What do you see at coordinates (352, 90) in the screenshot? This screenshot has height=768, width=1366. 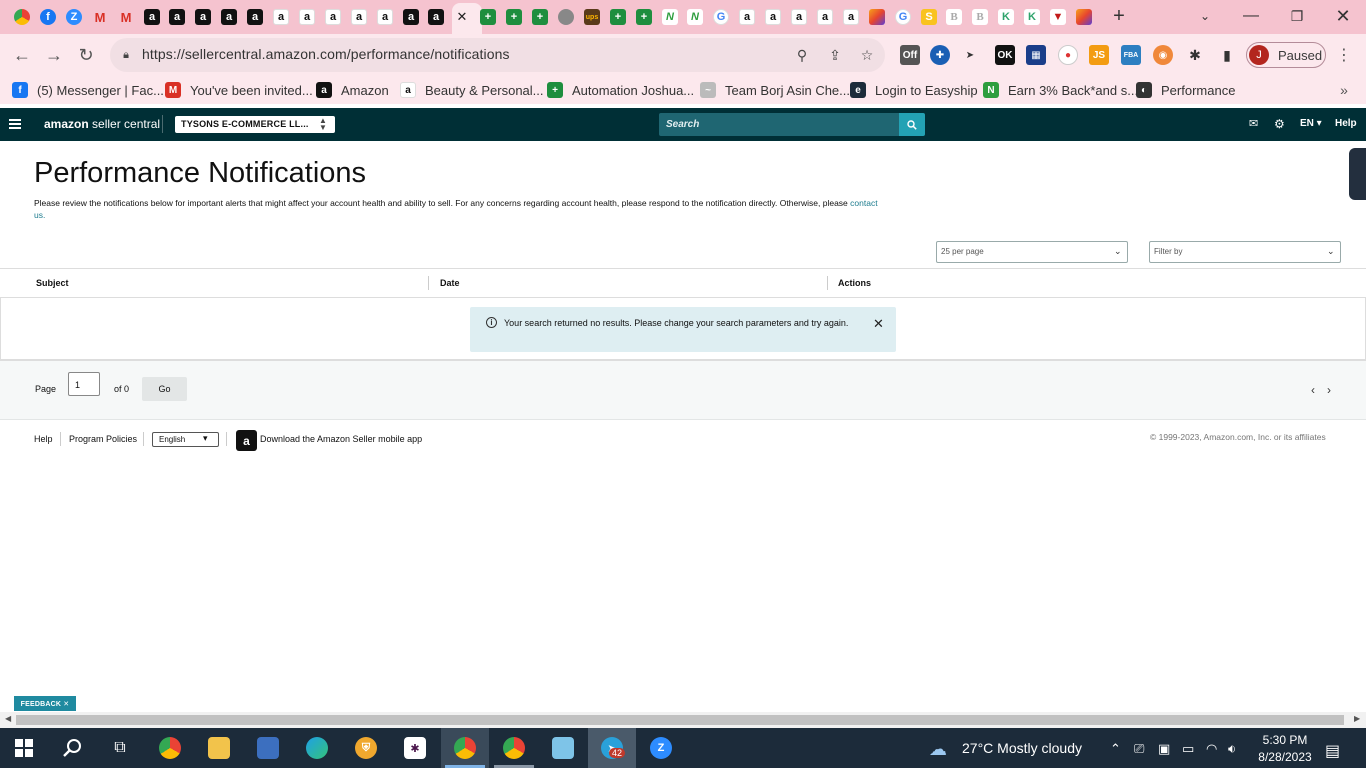 I see `bookmark-item: a Amazon` at bounding box center [352, 90].